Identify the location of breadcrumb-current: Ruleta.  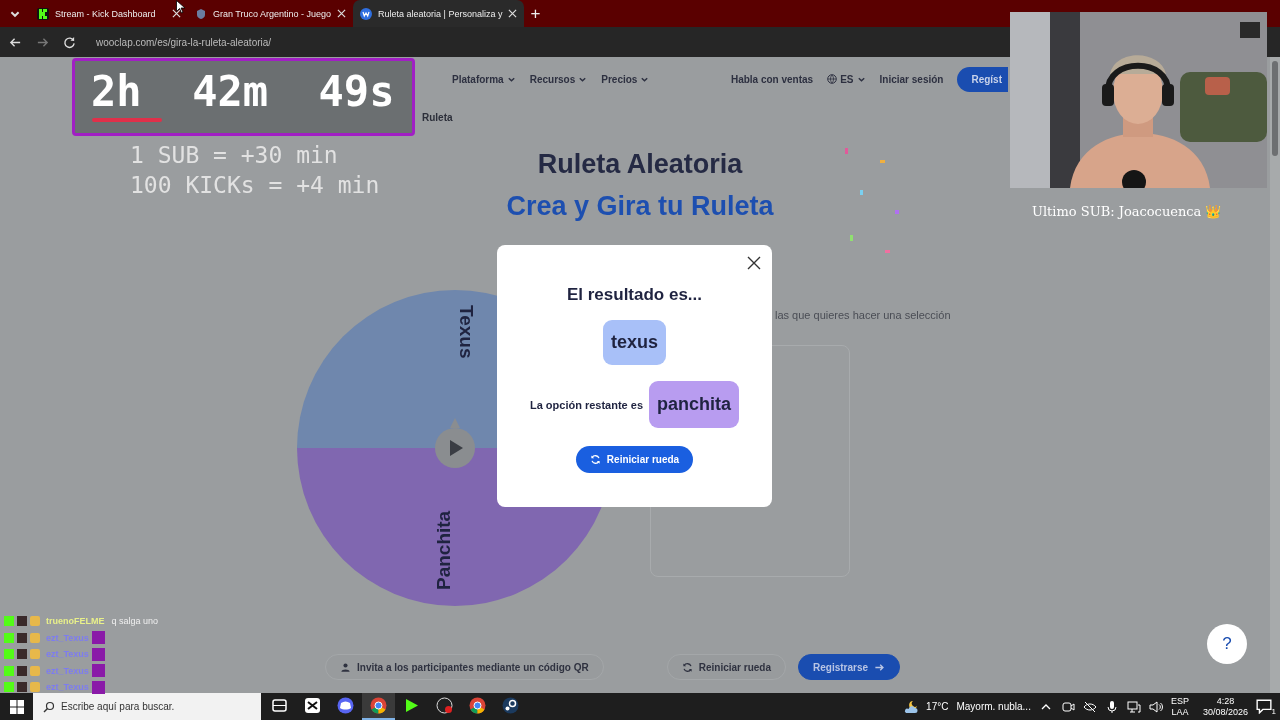
(437, 117).